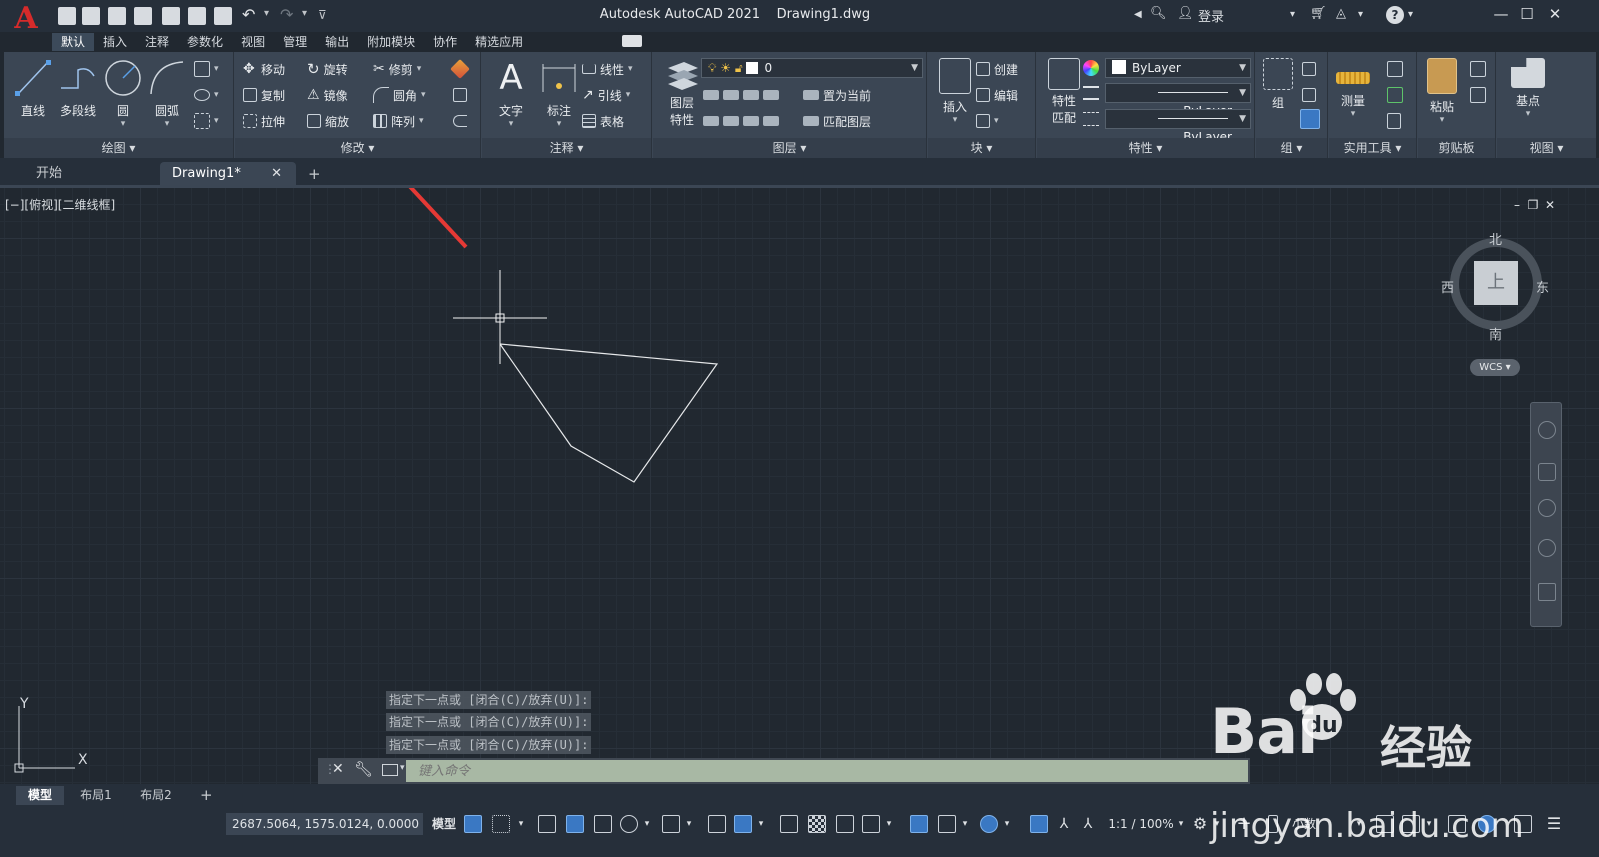 The height and width of the screenshot is (857, 1599). Describe the element at coordinates (460, 69) in the screenshot. I see `erase-button` at that location.